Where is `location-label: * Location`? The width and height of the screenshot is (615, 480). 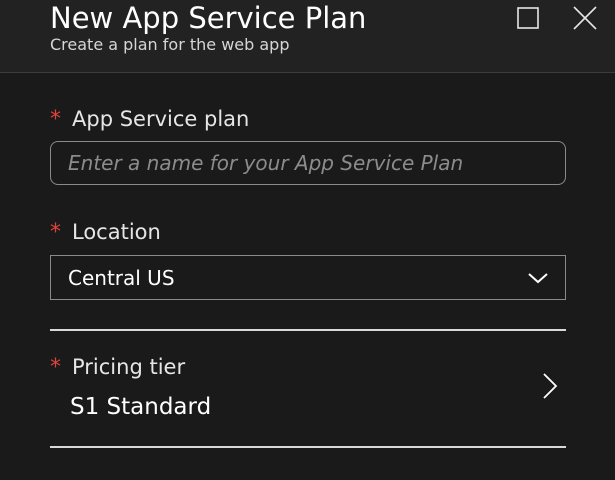
location-label: * Location is located at coordinates (105, 232).